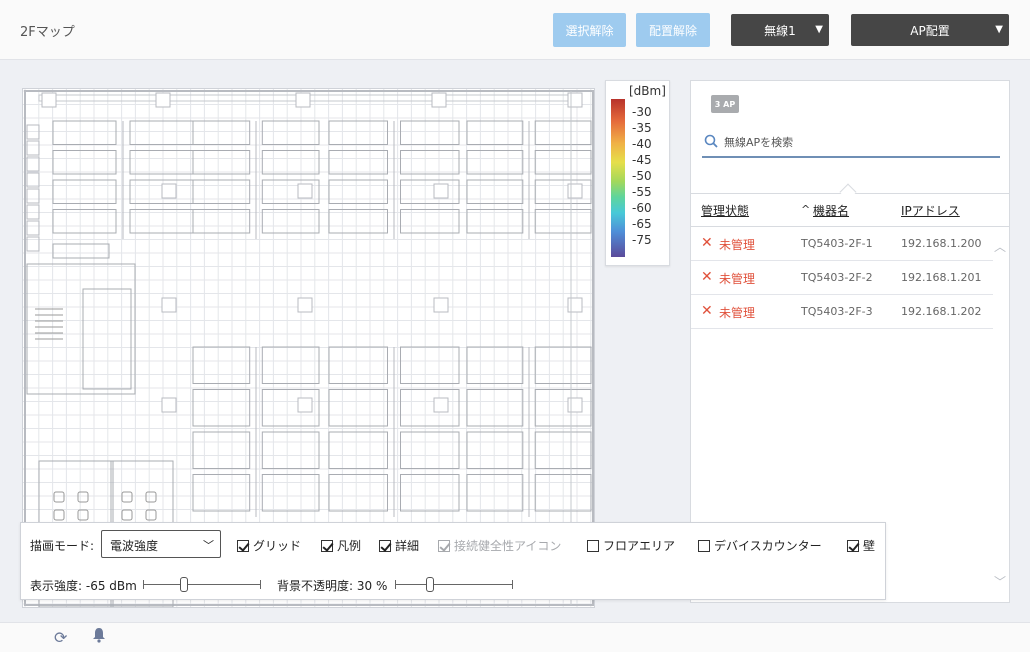 The height and width of the screenshot is (652, 1030). I want to click on draw-mode-select: 電波強度 ﹀, so click(161, 544).